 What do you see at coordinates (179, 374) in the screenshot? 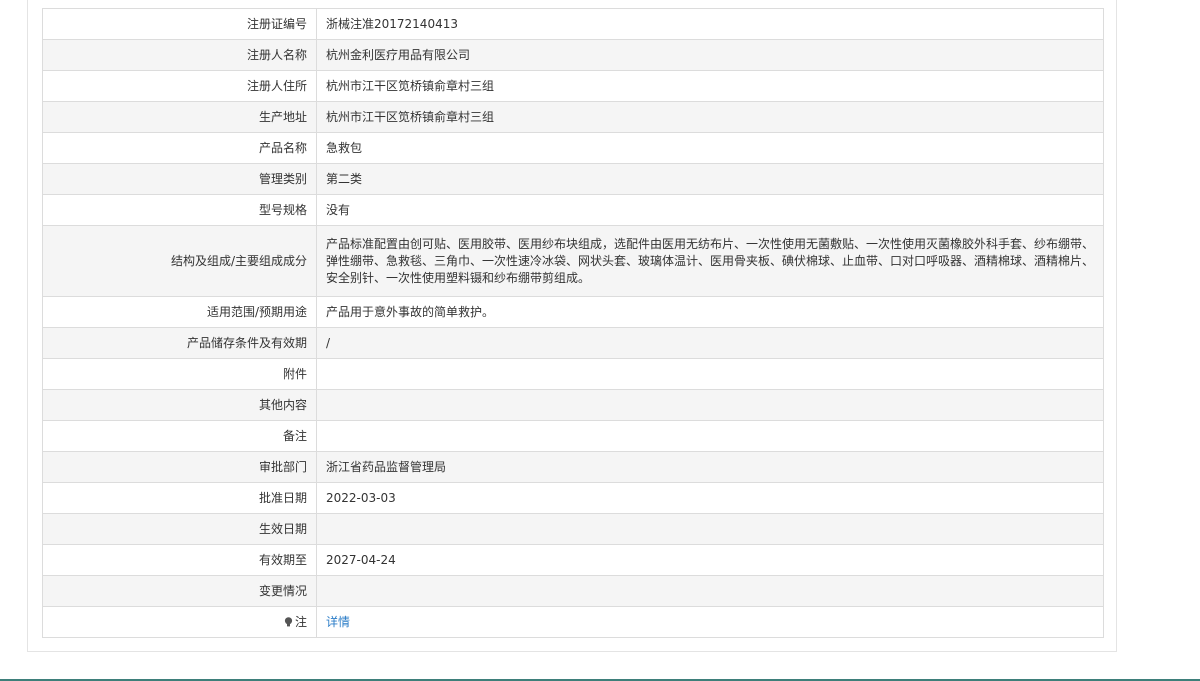
I see `field-label-attachment: 附件` at bounding box center [179, 374].